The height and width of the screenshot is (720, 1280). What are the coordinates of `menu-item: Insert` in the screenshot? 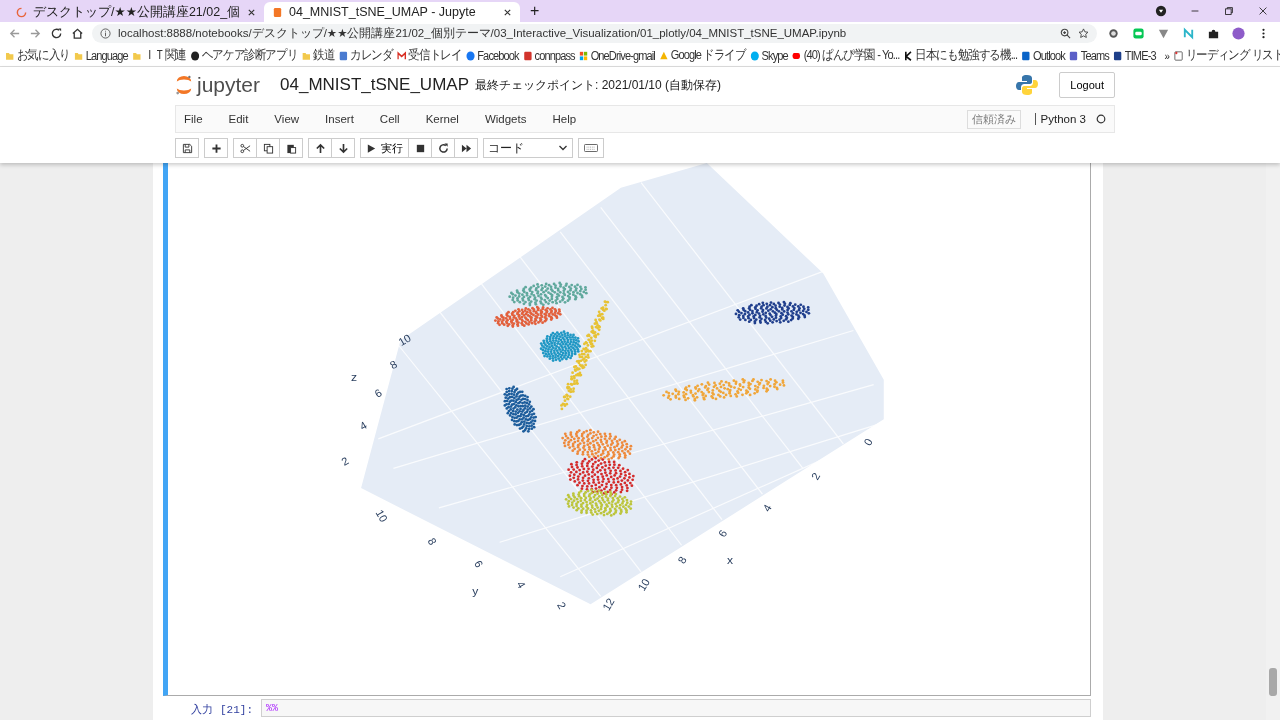 It's located at (339, 119).